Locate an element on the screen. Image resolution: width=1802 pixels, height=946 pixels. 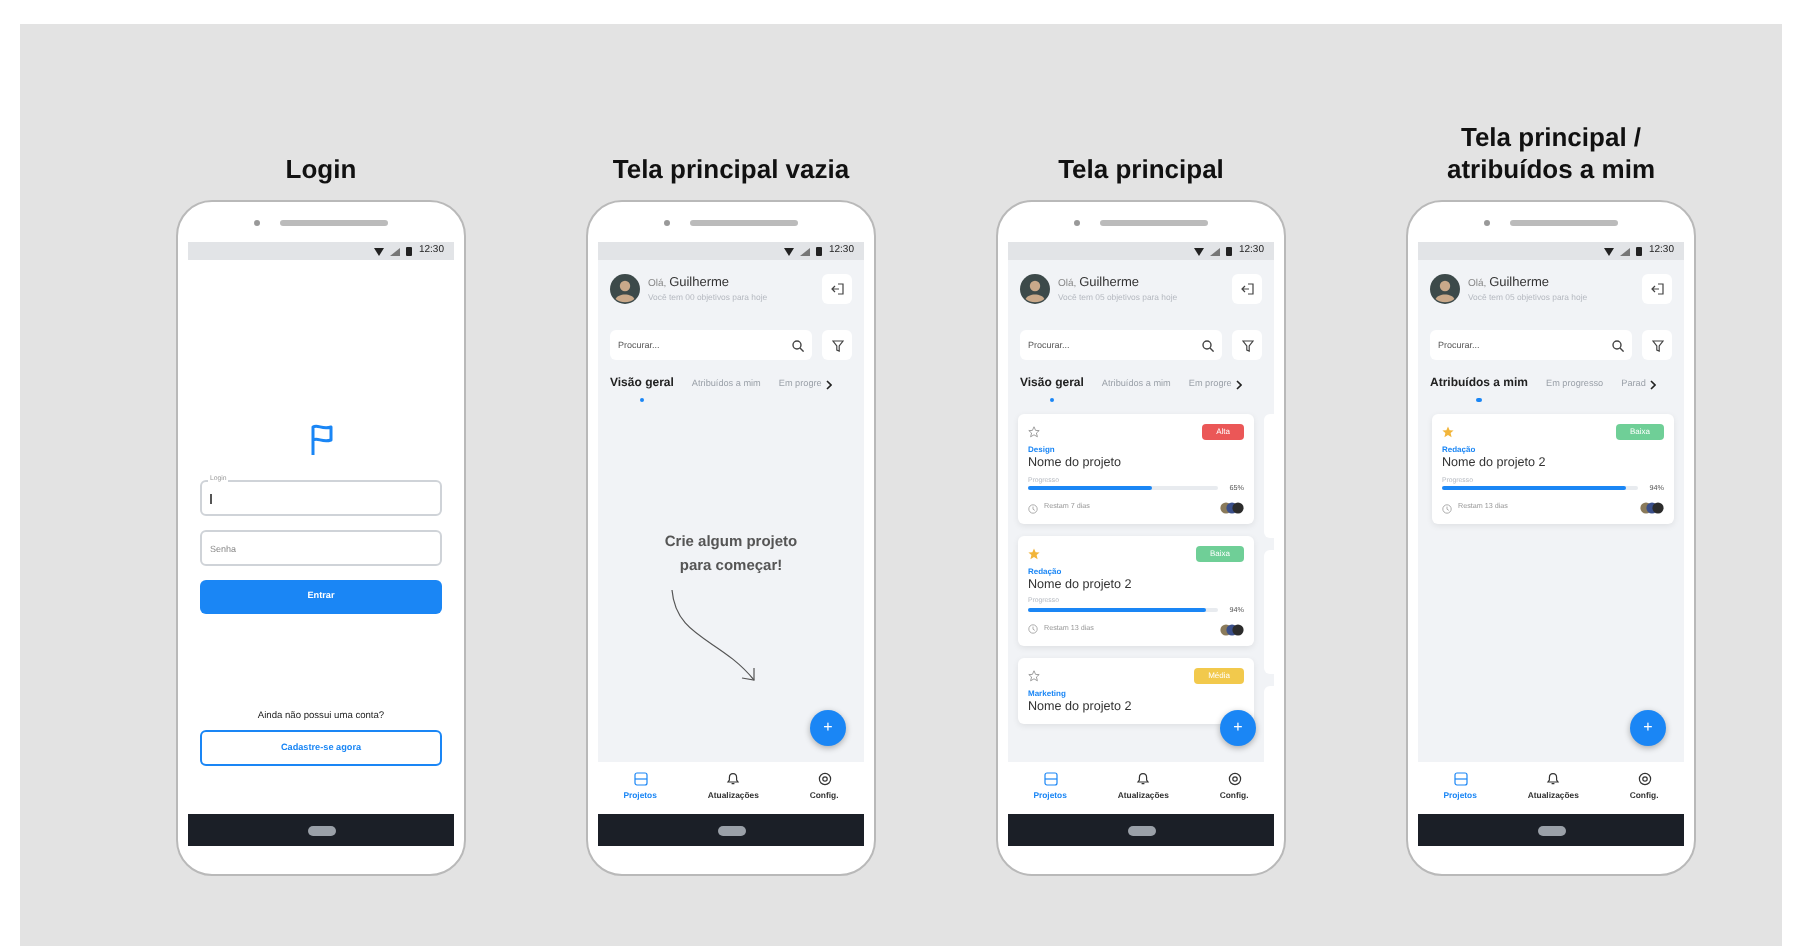
flag-icon is located at coordinates (321, 440).